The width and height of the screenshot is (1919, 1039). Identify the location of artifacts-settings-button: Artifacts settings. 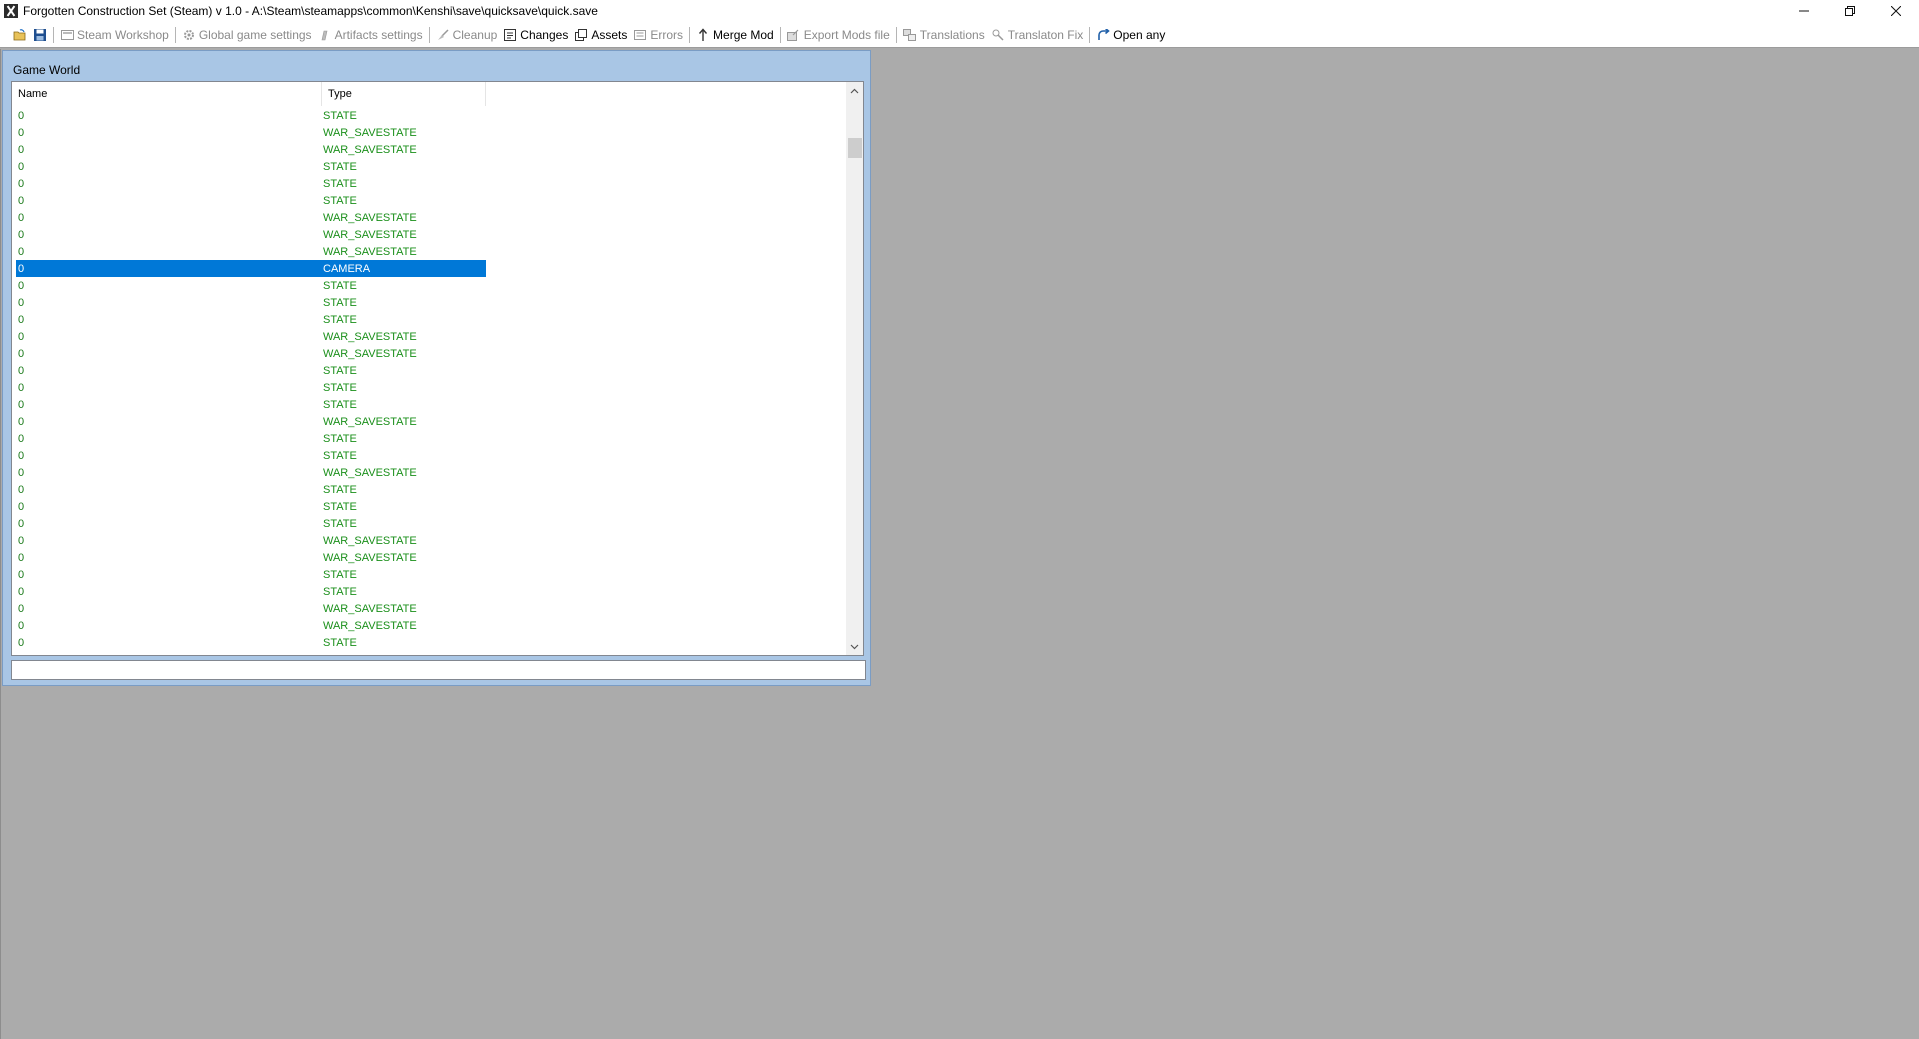
(370, 35).